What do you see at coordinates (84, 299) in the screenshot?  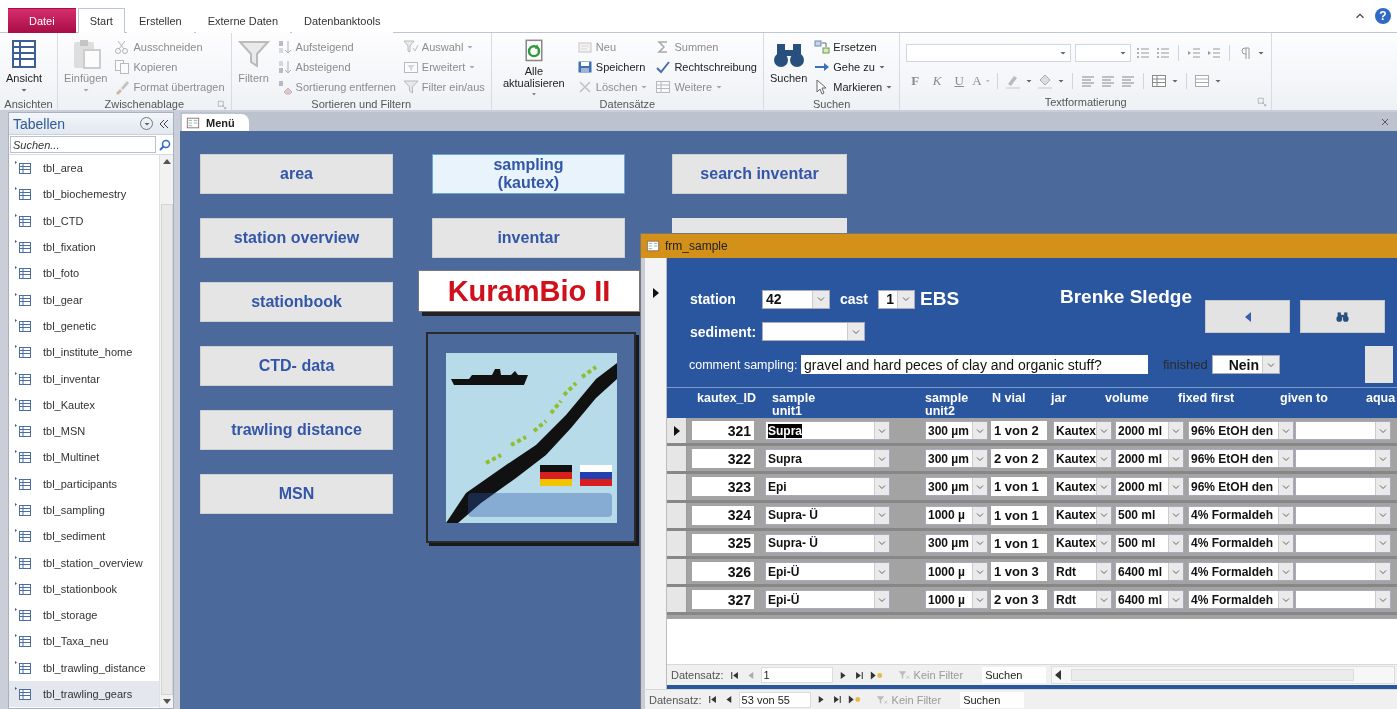 I see `table-list-item: tbl_gear` at bounding box center [84, 299].